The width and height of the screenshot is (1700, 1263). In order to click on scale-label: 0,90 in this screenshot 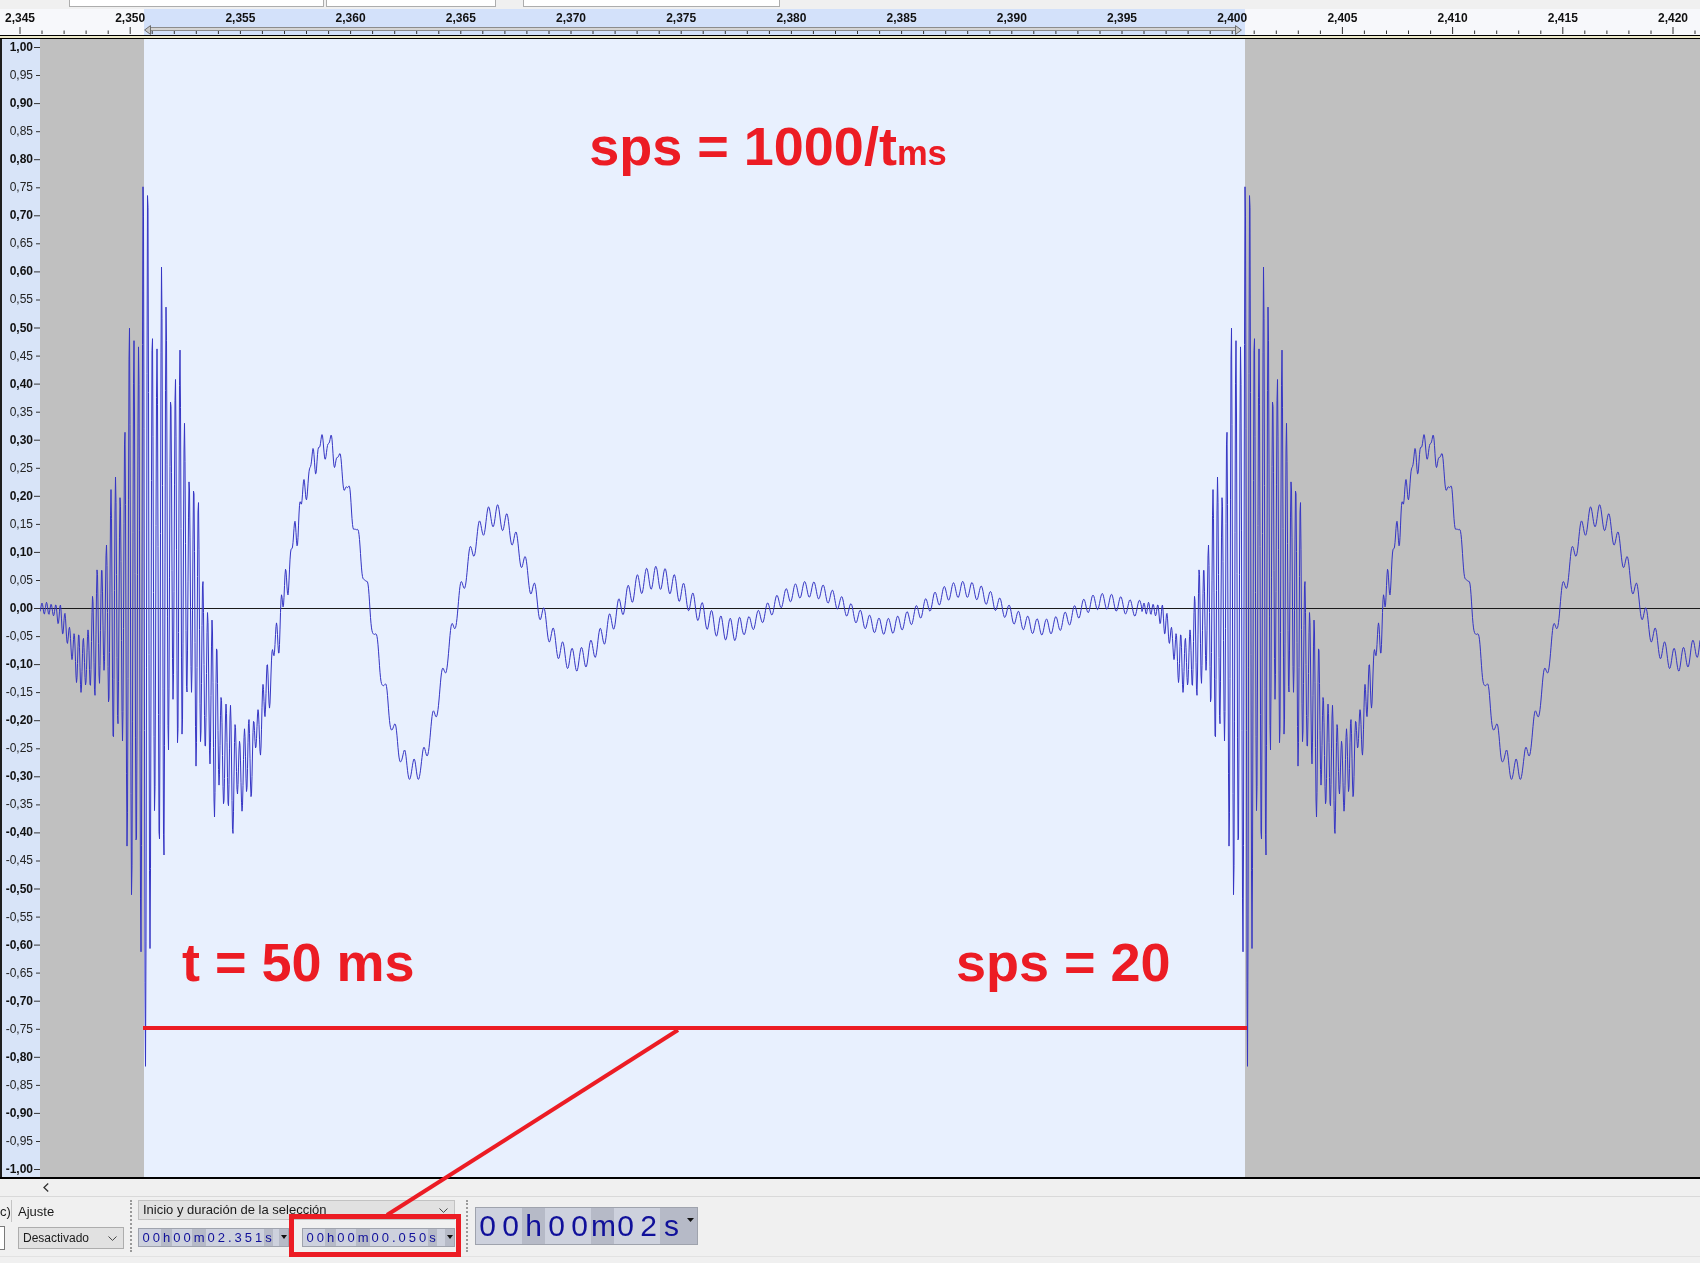, I will do `click(21, 103)`.